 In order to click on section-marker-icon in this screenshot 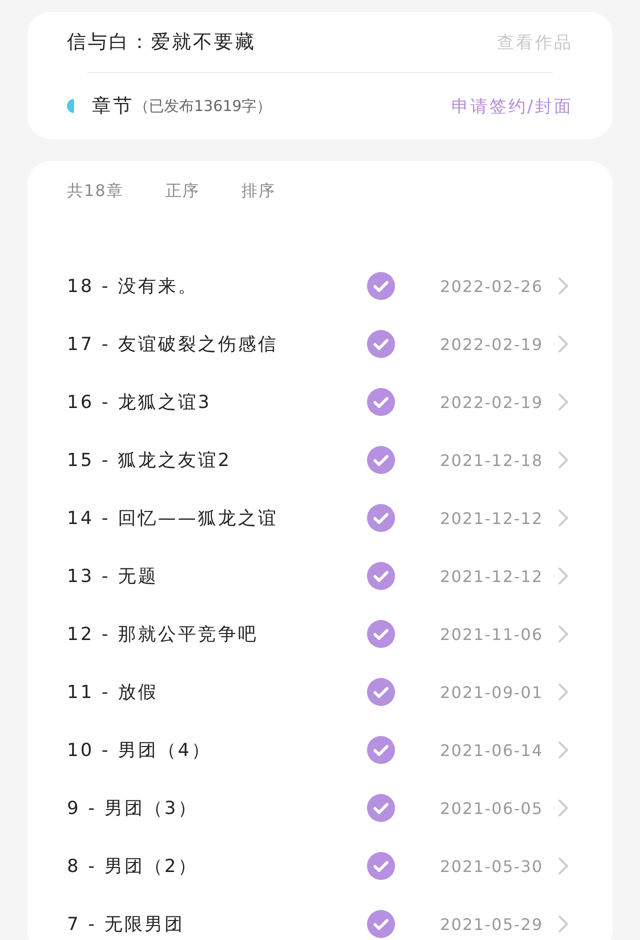, I will do `click(70, 106)`.